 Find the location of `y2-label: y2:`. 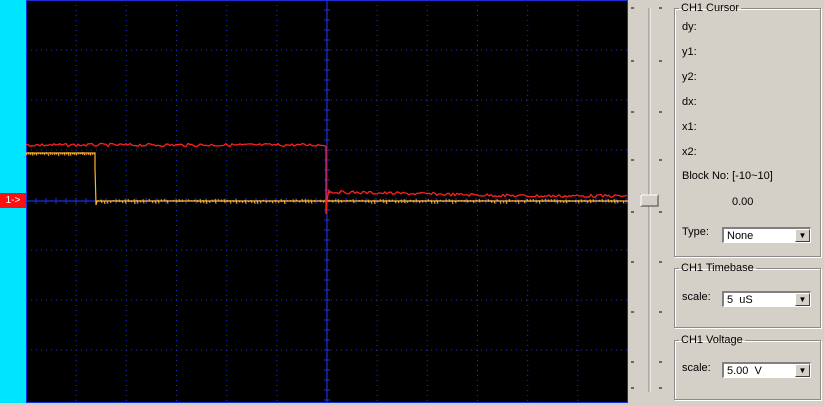

y2-label: y2: is located at coordinates (689, 77).